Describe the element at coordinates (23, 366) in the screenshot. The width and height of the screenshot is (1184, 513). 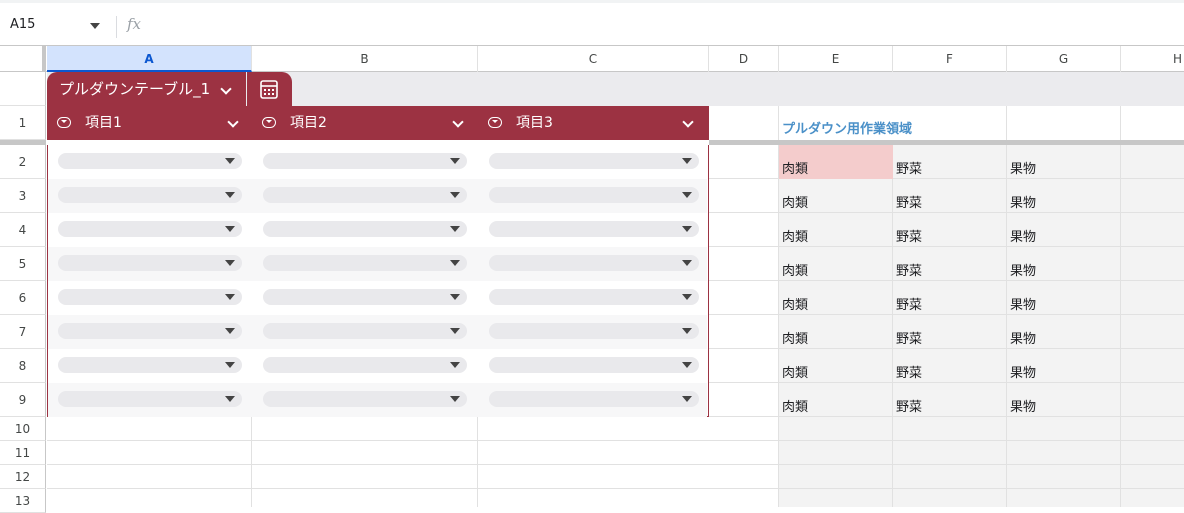
I see `row-header-8: 8` at that location.